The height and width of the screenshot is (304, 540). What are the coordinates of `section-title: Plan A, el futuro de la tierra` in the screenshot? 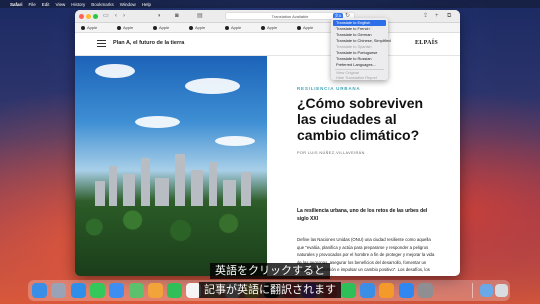 It's located at (148, 43).